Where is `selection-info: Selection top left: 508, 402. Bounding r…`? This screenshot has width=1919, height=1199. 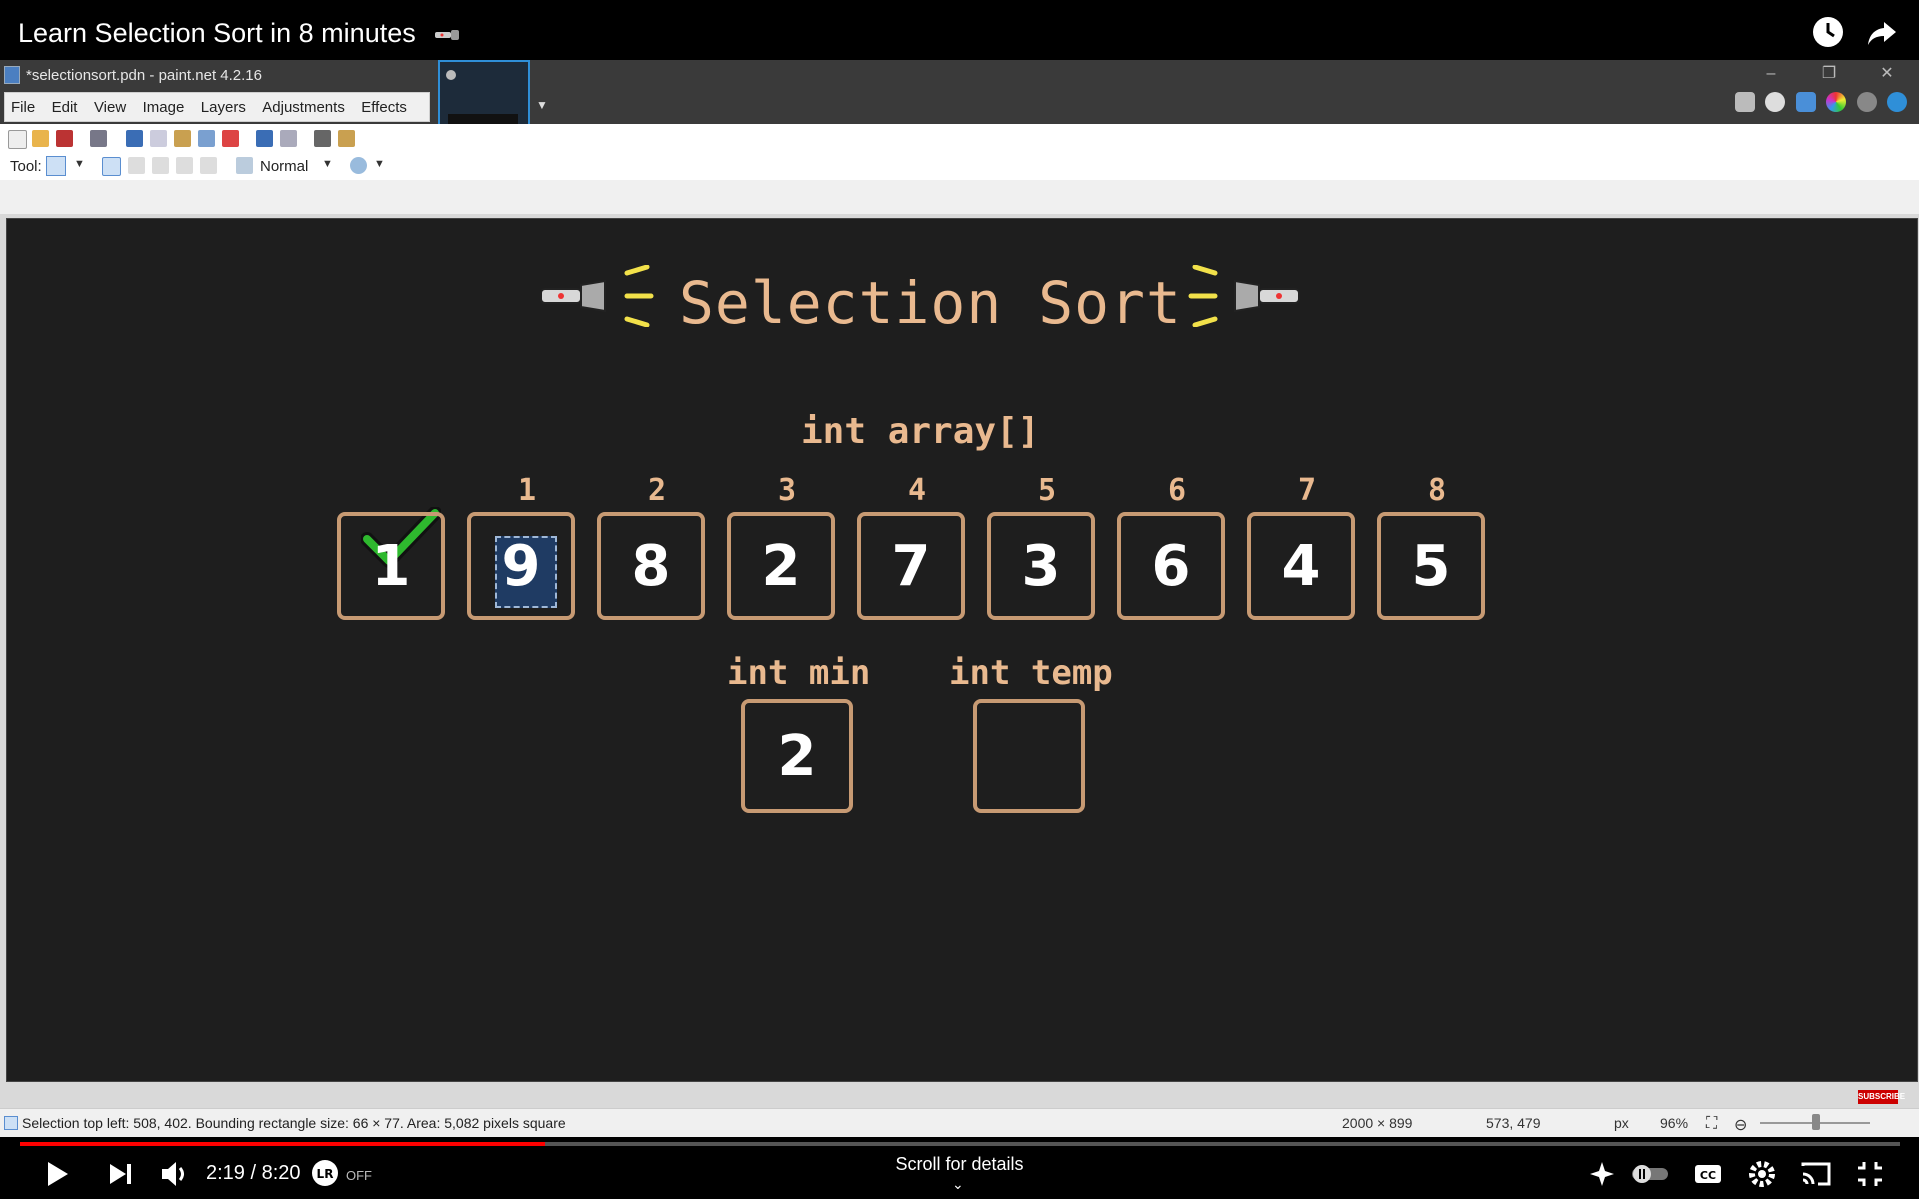
selection-info: Selection top left: 508, 402. Bounding r… is located at coordinates (294, 1123).